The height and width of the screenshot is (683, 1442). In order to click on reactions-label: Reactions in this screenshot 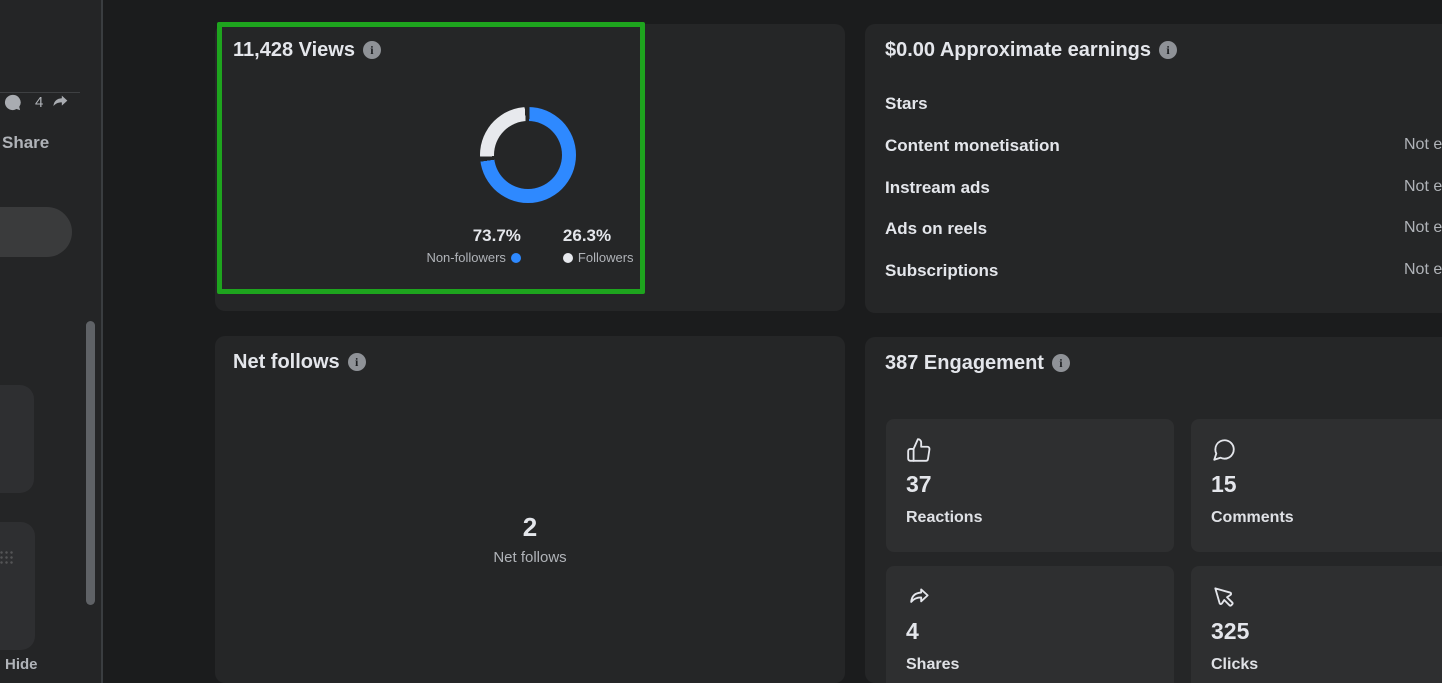, I will do `click(944, 517)`.